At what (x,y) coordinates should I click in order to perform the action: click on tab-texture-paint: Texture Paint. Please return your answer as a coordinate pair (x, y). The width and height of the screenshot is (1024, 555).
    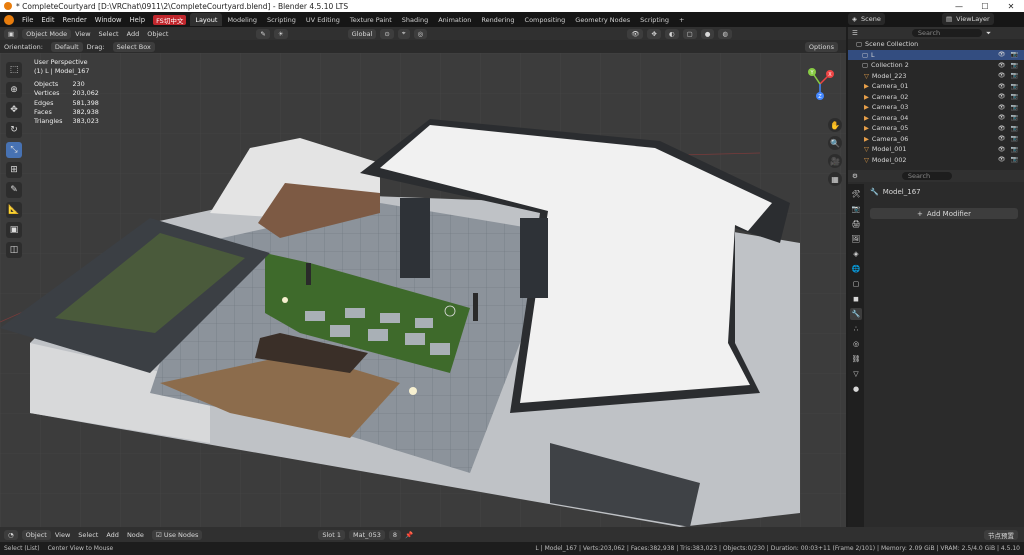
    Looking at the image, I should click on (371, 19).